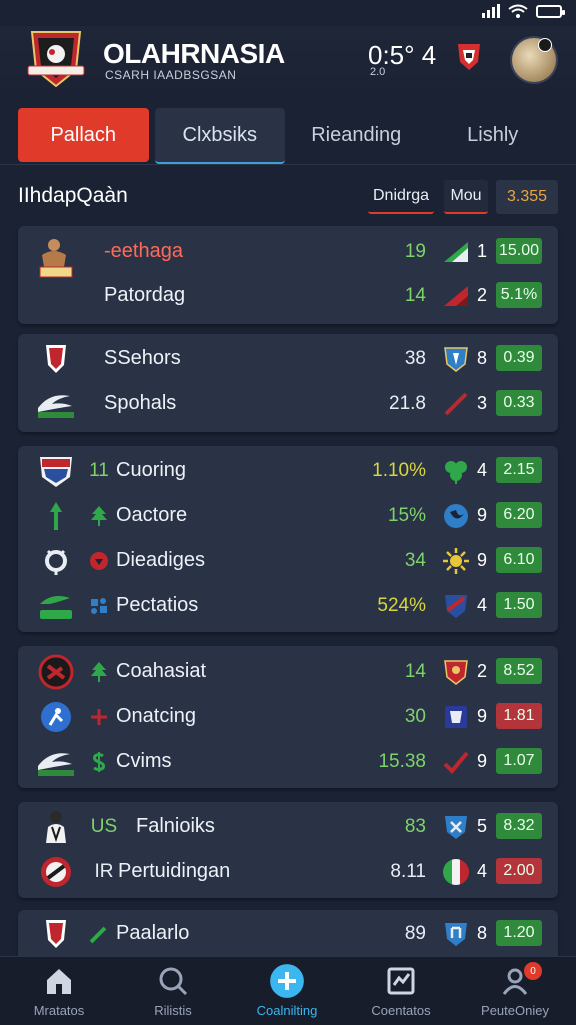  Describe the element at coordinates (56, 472) in the screenshot. I see `team-shield-icon` at that location.